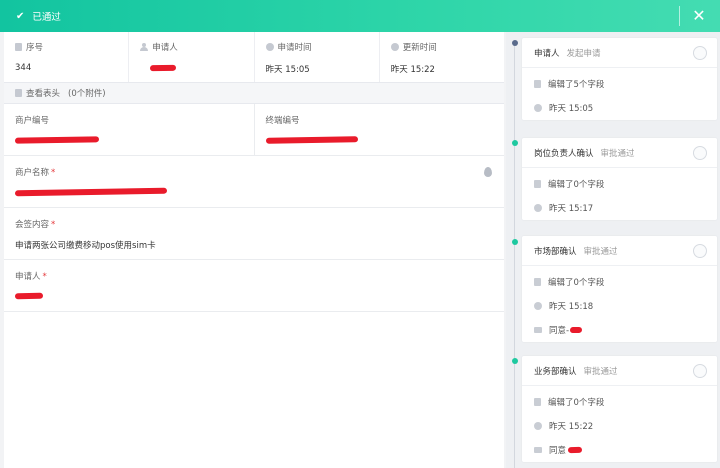 The width and height of the screenshot is (720, 468). What do you see at coordinates (128, 141) in the screenshot?
I see `merchant-no-value` at bounding box center [128, 141].